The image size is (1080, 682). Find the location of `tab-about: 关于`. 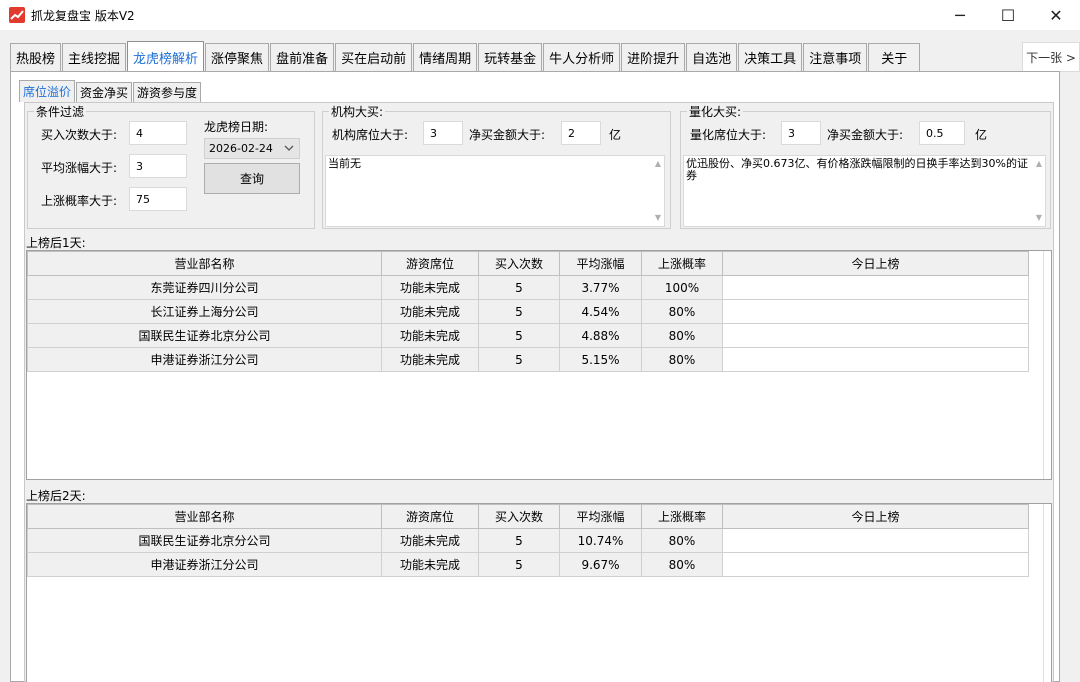

tab-about: 关于 is located at coordinates (894, 57).